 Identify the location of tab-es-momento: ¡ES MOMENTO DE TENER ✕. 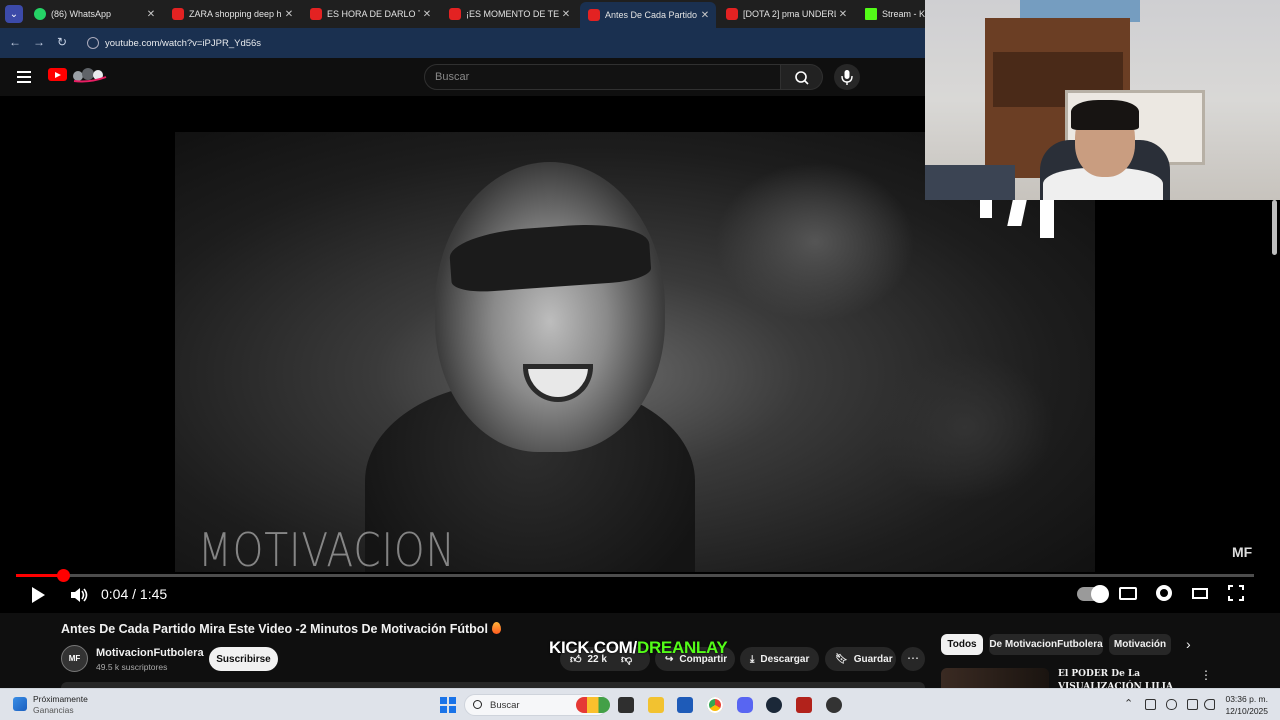
(509, 14).